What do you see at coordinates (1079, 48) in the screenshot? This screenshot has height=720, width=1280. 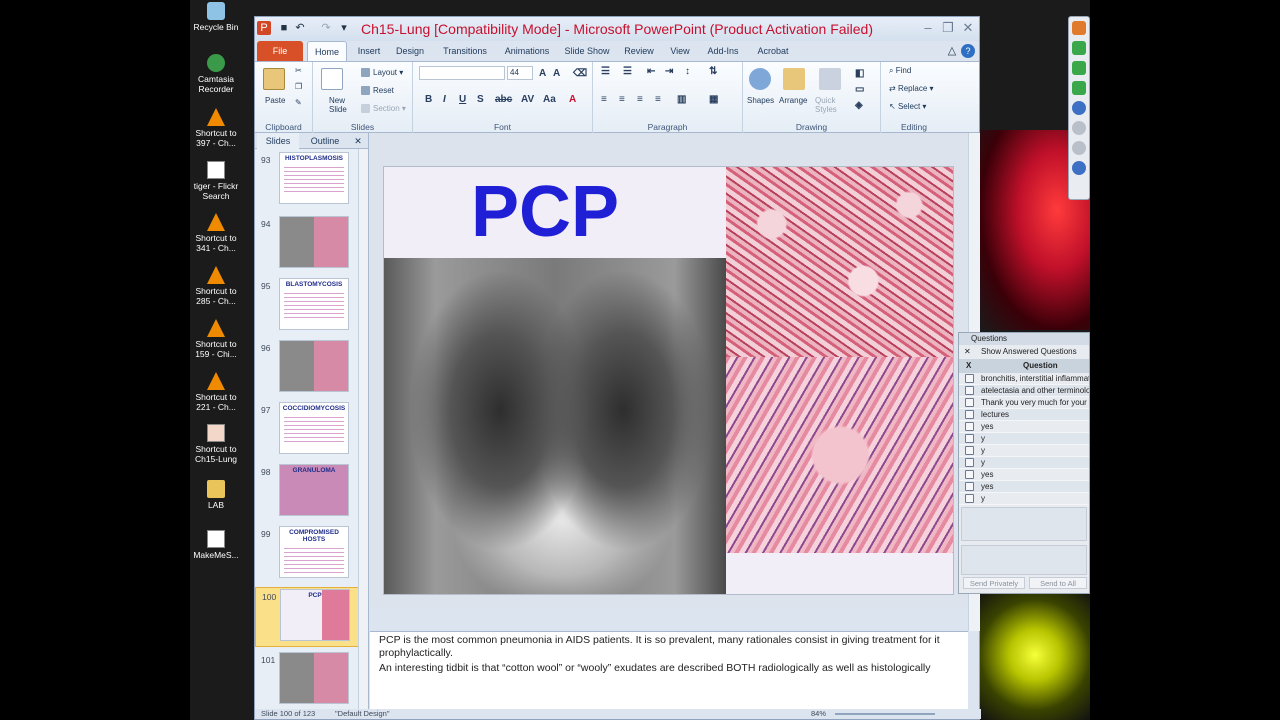 I see `microphone-icon` at bounding box center [1079, 48].